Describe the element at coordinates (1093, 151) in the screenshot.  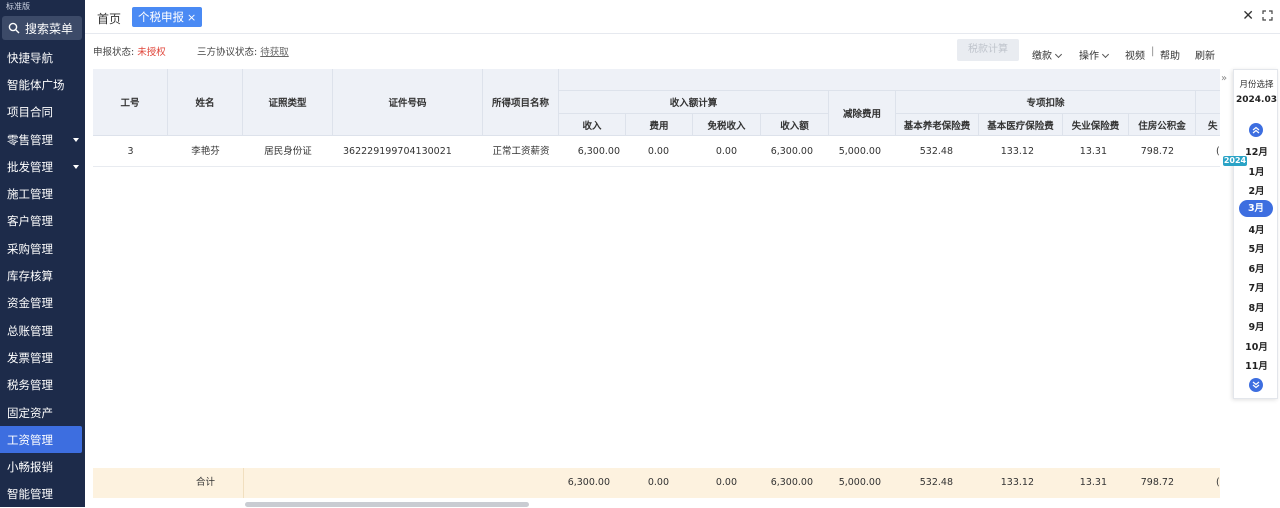
I see `cell-unemployment: 13.31` at that location.